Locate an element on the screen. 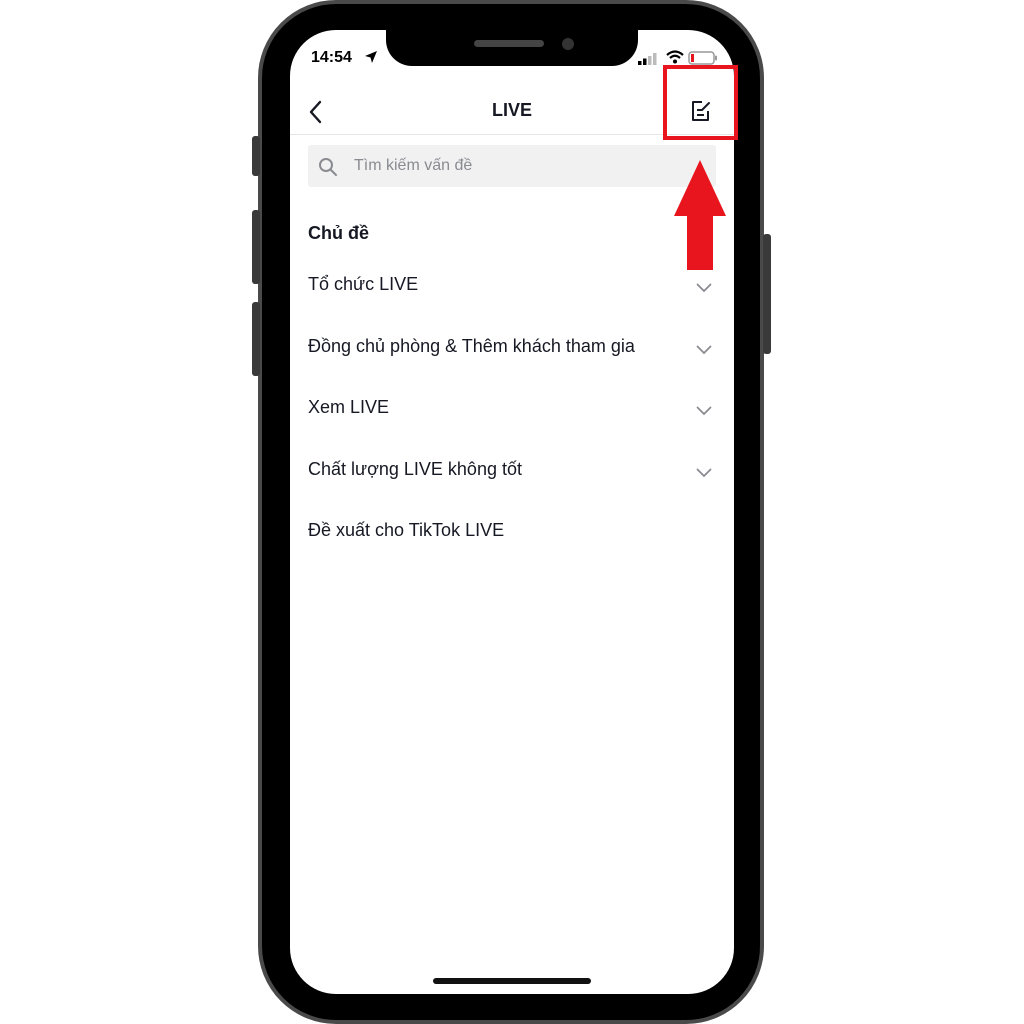  search-input is located at coordinates (534, 166).